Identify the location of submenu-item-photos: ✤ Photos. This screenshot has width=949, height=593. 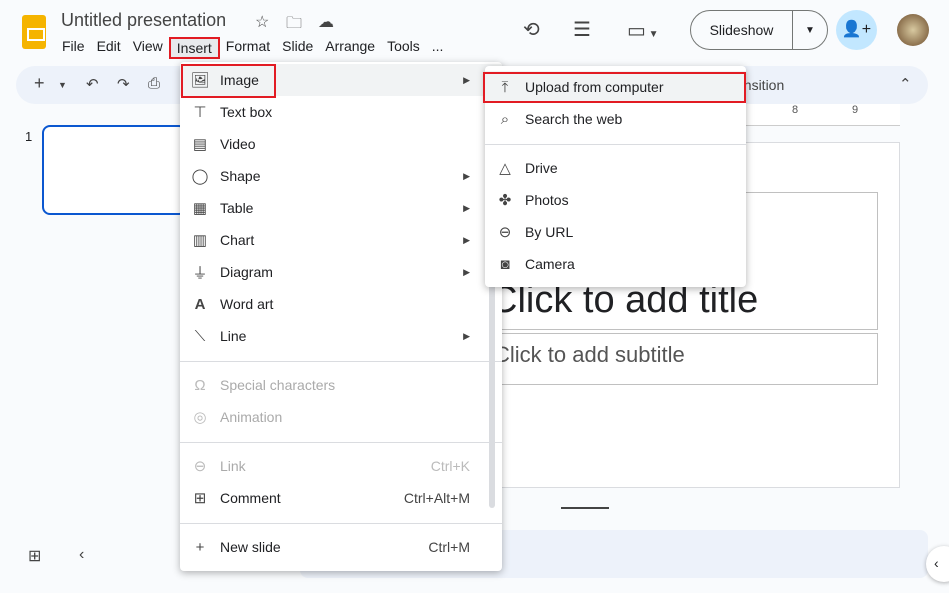
(615, 200).